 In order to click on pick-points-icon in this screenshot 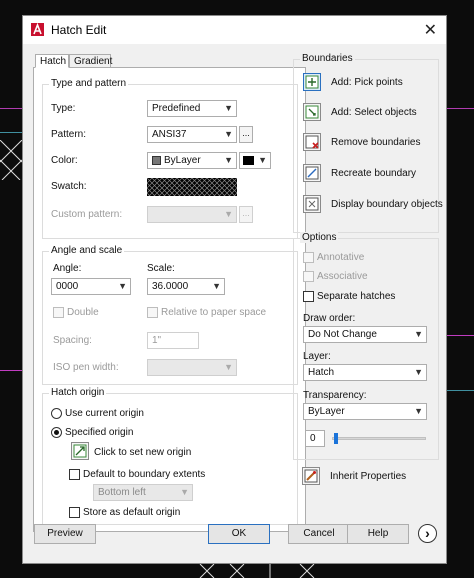, I will do `click(312, 82)`.